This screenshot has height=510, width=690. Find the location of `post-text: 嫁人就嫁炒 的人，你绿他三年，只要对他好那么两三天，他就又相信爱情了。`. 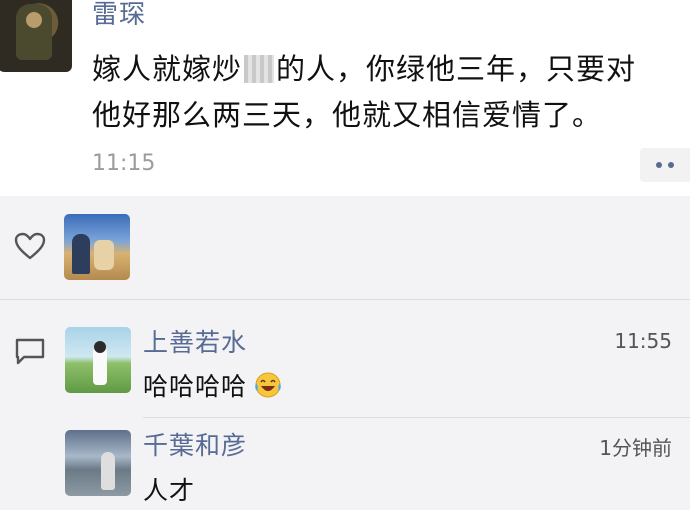

post-text: 嫁人就嫁炒 的人，你绿他三年，只要对他好那么两三天，他就又相信爱情了。 is located at coordinates (377, 92).